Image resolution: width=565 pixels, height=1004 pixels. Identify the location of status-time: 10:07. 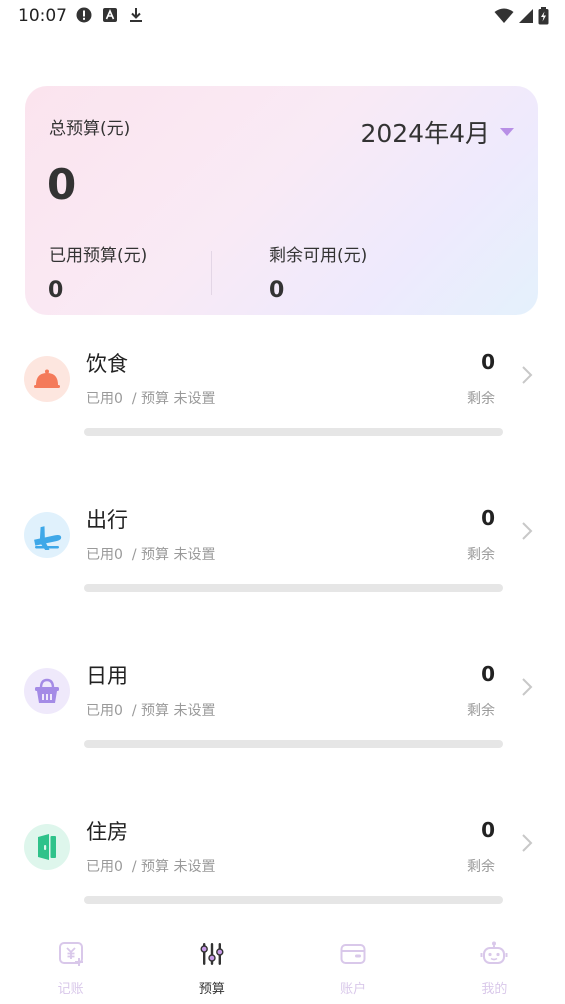
(42, 16).